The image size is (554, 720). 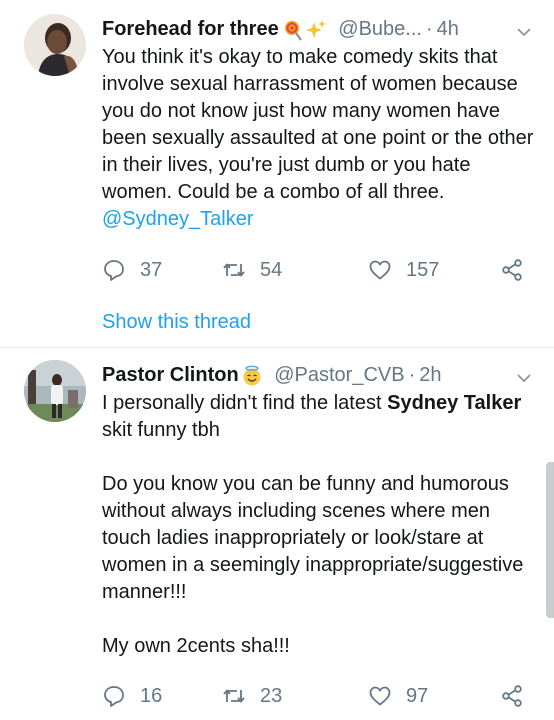 I want to click on like-count: 157, so click(x=423, y=269).